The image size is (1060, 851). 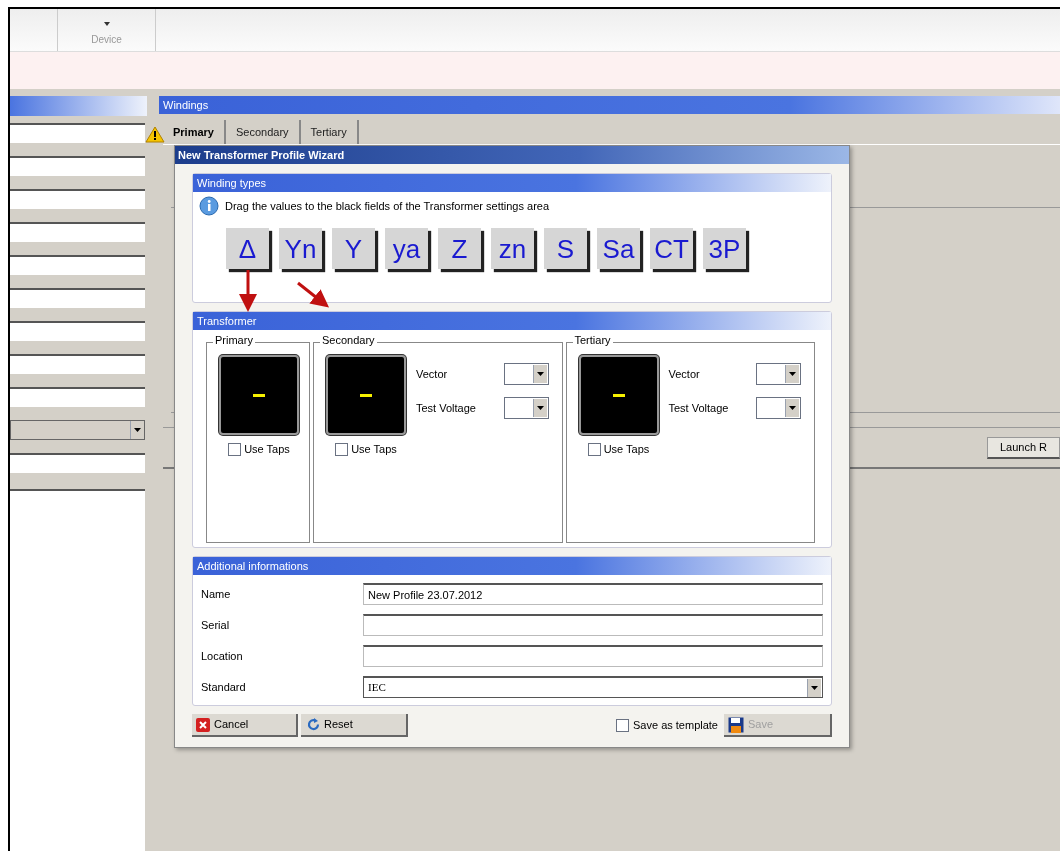 What do you see at coordinates (565, 248) in the screenshot?
I see `winding-type-button: S` at bounding box center [565, 248].